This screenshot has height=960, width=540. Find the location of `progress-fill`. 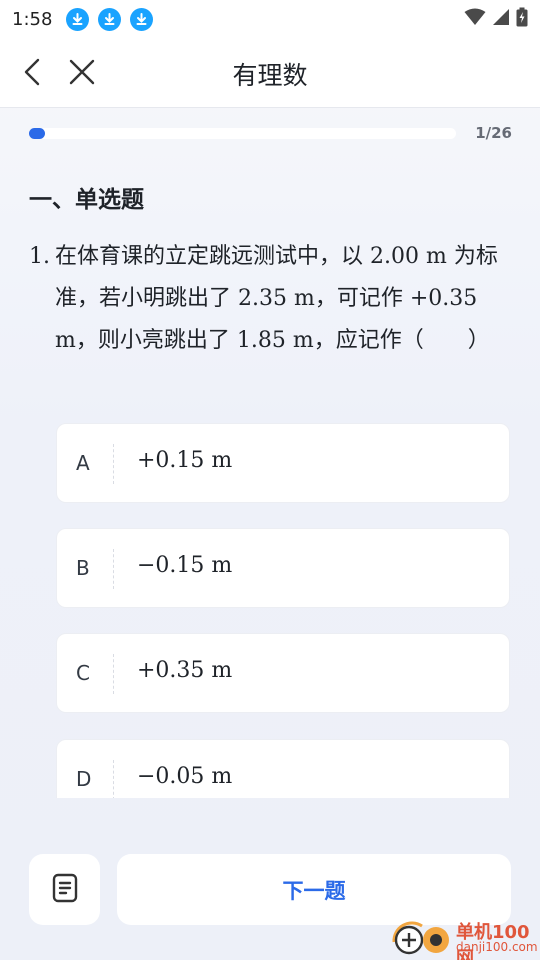

progress-fill is located at coordinates (37, 133).